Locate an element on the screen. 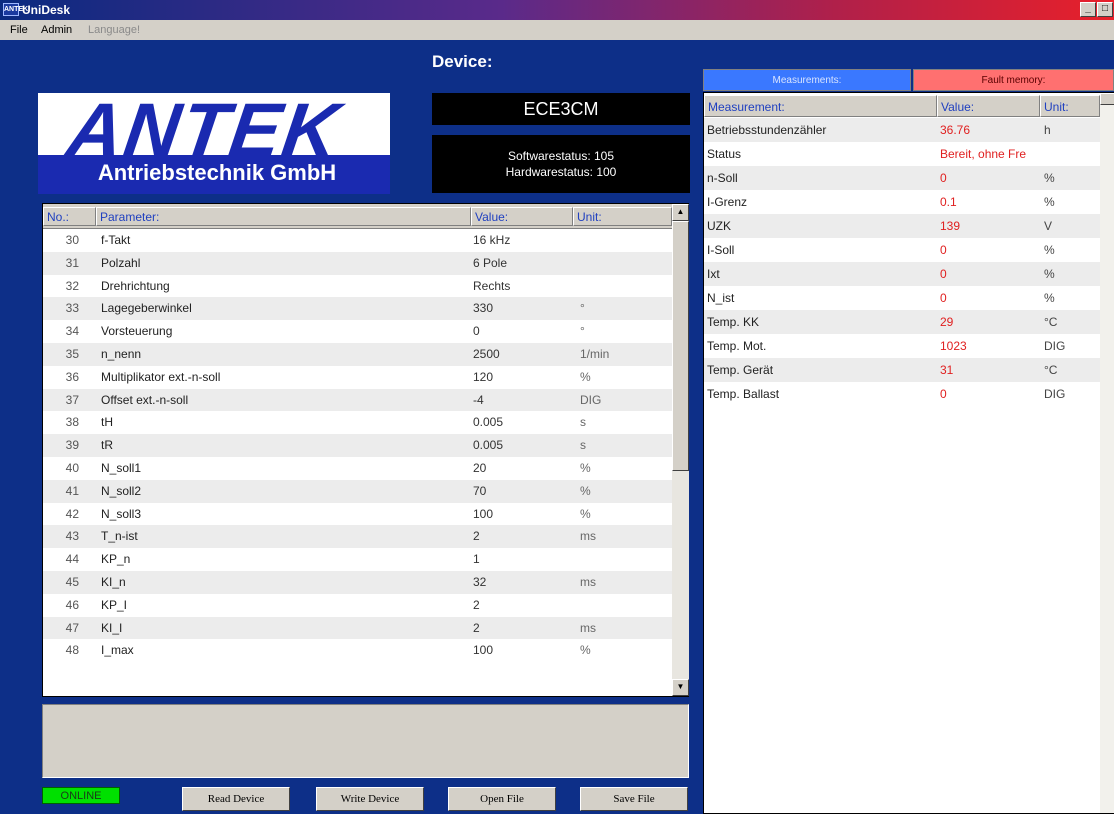 The width and height of the screenshot is (1114, 814). save-file-button: Save File is located at coordinates (634, 799).